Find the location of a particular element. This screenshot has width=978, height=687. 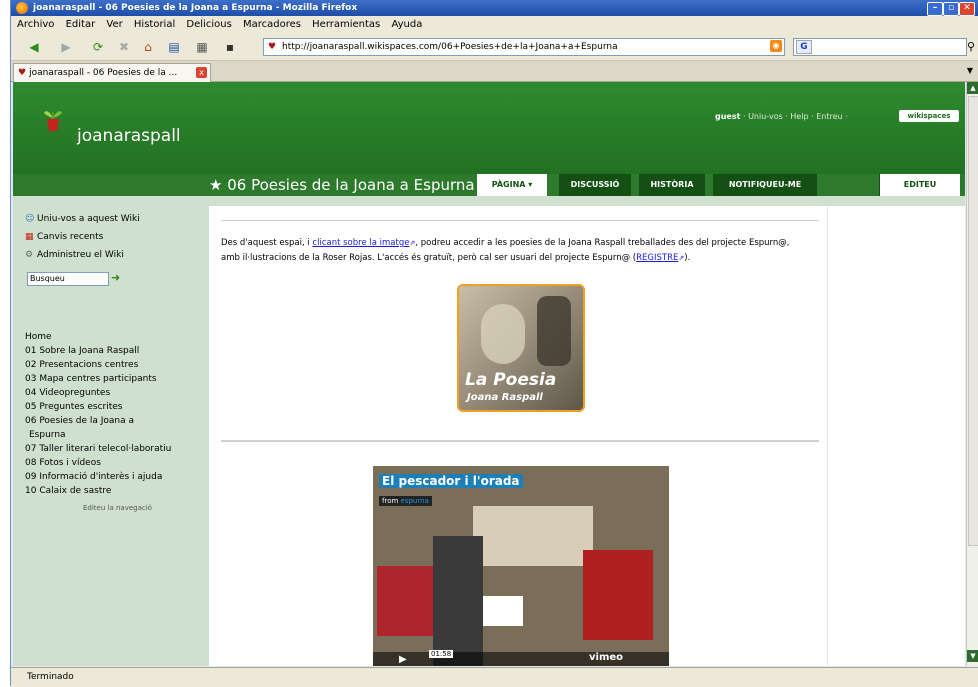

vimeo-logo: vimeo is located at coordinates (606, 657).